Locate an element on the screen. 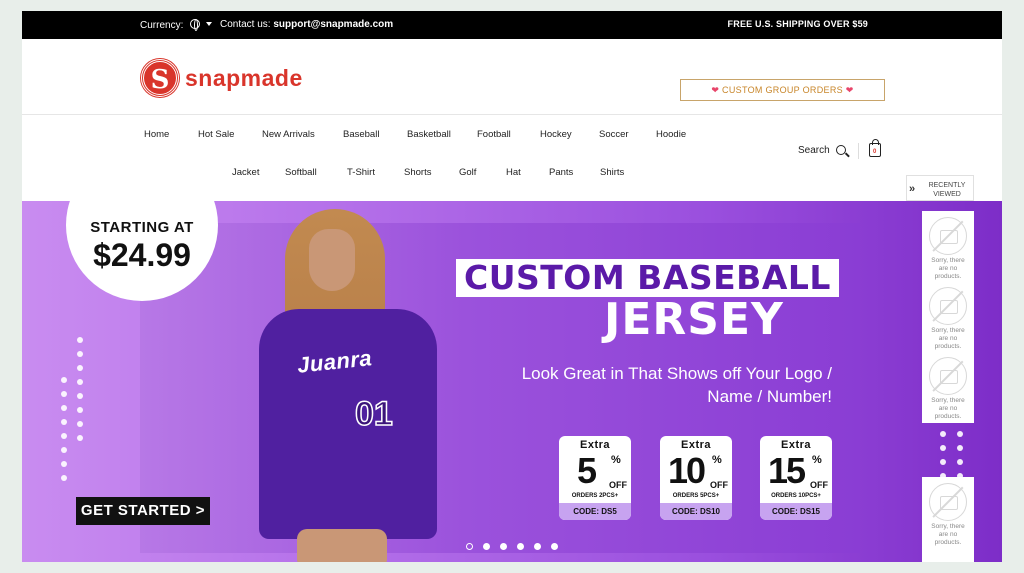 Image resolution: width=1024 pixels, height=573 pixels. cart-count-badge: 0 is located at coordinates (875, 152).